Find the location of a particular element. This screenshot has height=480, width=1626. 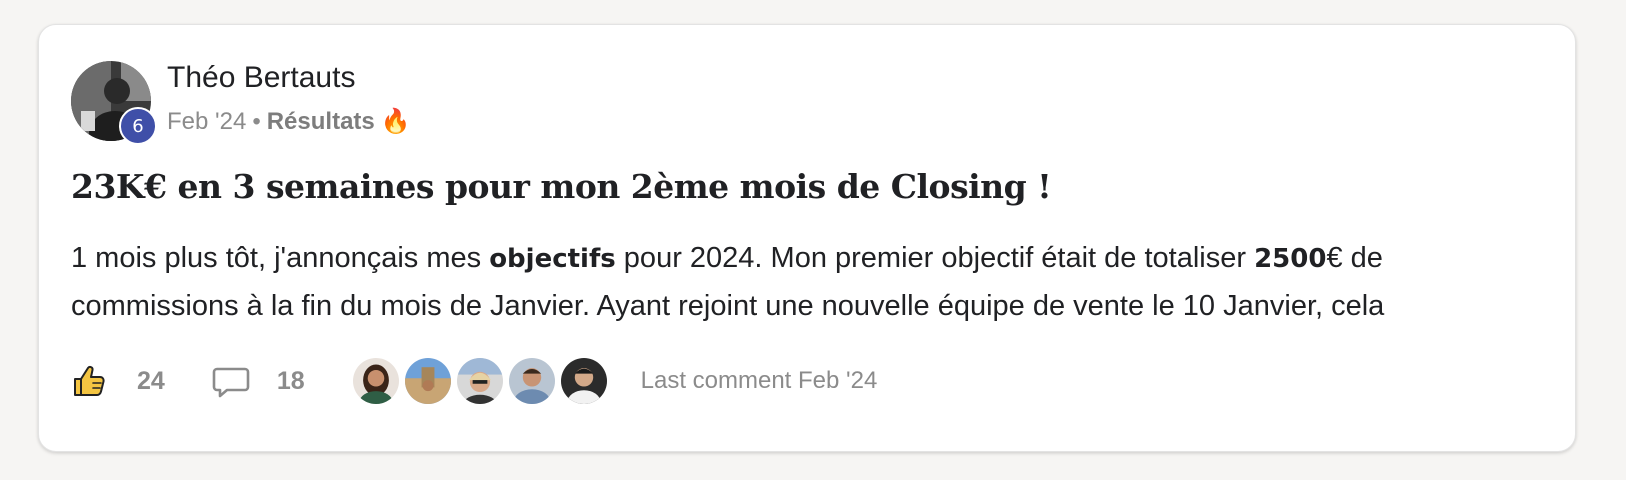

post-meta: Feb '24 • Résultats 🔥 is located at coordinates (289, 121).